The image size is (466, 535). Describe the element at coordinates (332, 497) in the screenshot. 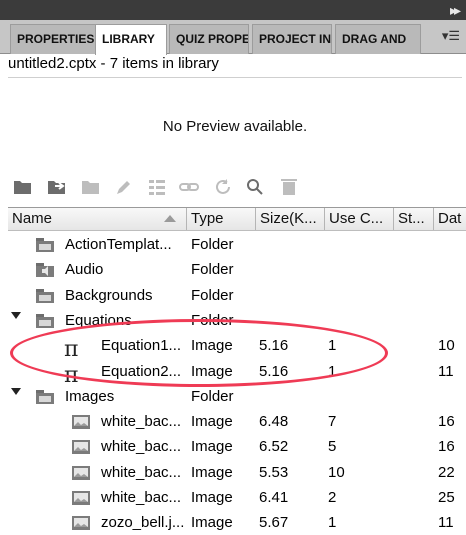

I see `item-use-count: 2` at that location.